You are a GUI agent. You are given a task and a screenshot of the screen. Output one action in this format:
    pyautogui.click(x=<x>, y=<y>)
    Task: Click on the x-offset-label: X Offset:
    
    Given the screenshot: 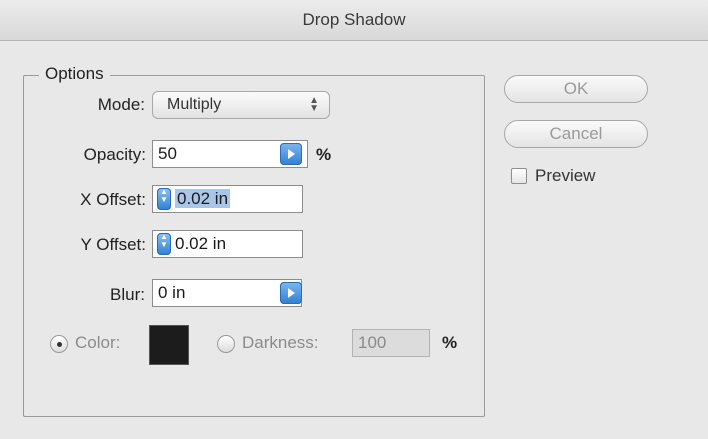 What is the action you would take?
    pyautogui.click(x=113, y=199)
    